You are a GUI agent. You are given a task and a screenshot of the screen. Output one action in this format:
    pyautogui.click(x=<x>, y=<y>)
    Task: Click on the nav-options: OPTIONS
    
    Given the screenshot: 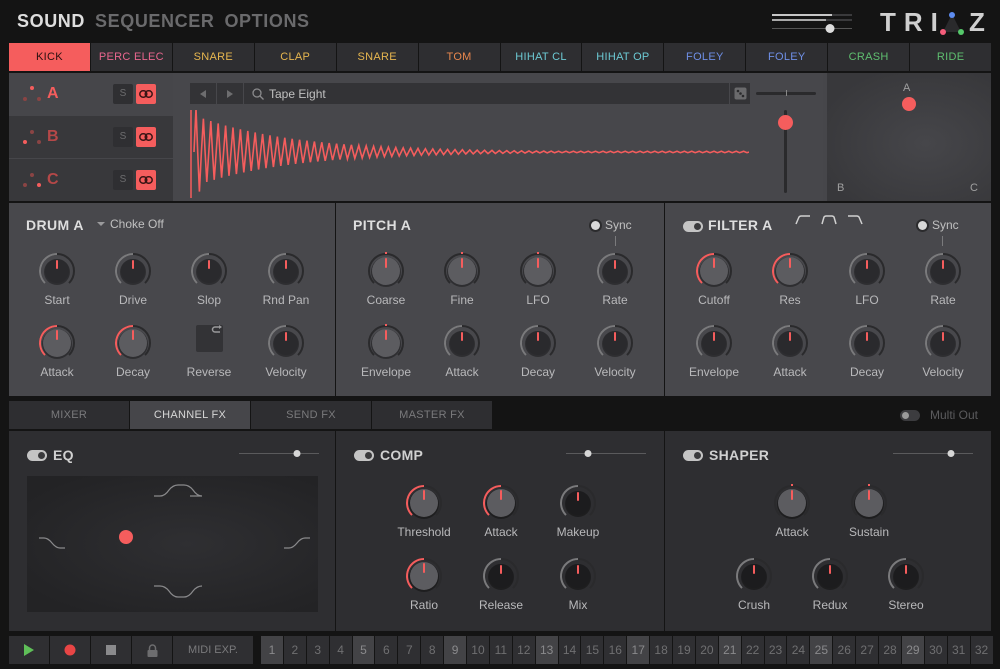 What is the action you would take?
    pyautogui.click(x=266, y=21)
    